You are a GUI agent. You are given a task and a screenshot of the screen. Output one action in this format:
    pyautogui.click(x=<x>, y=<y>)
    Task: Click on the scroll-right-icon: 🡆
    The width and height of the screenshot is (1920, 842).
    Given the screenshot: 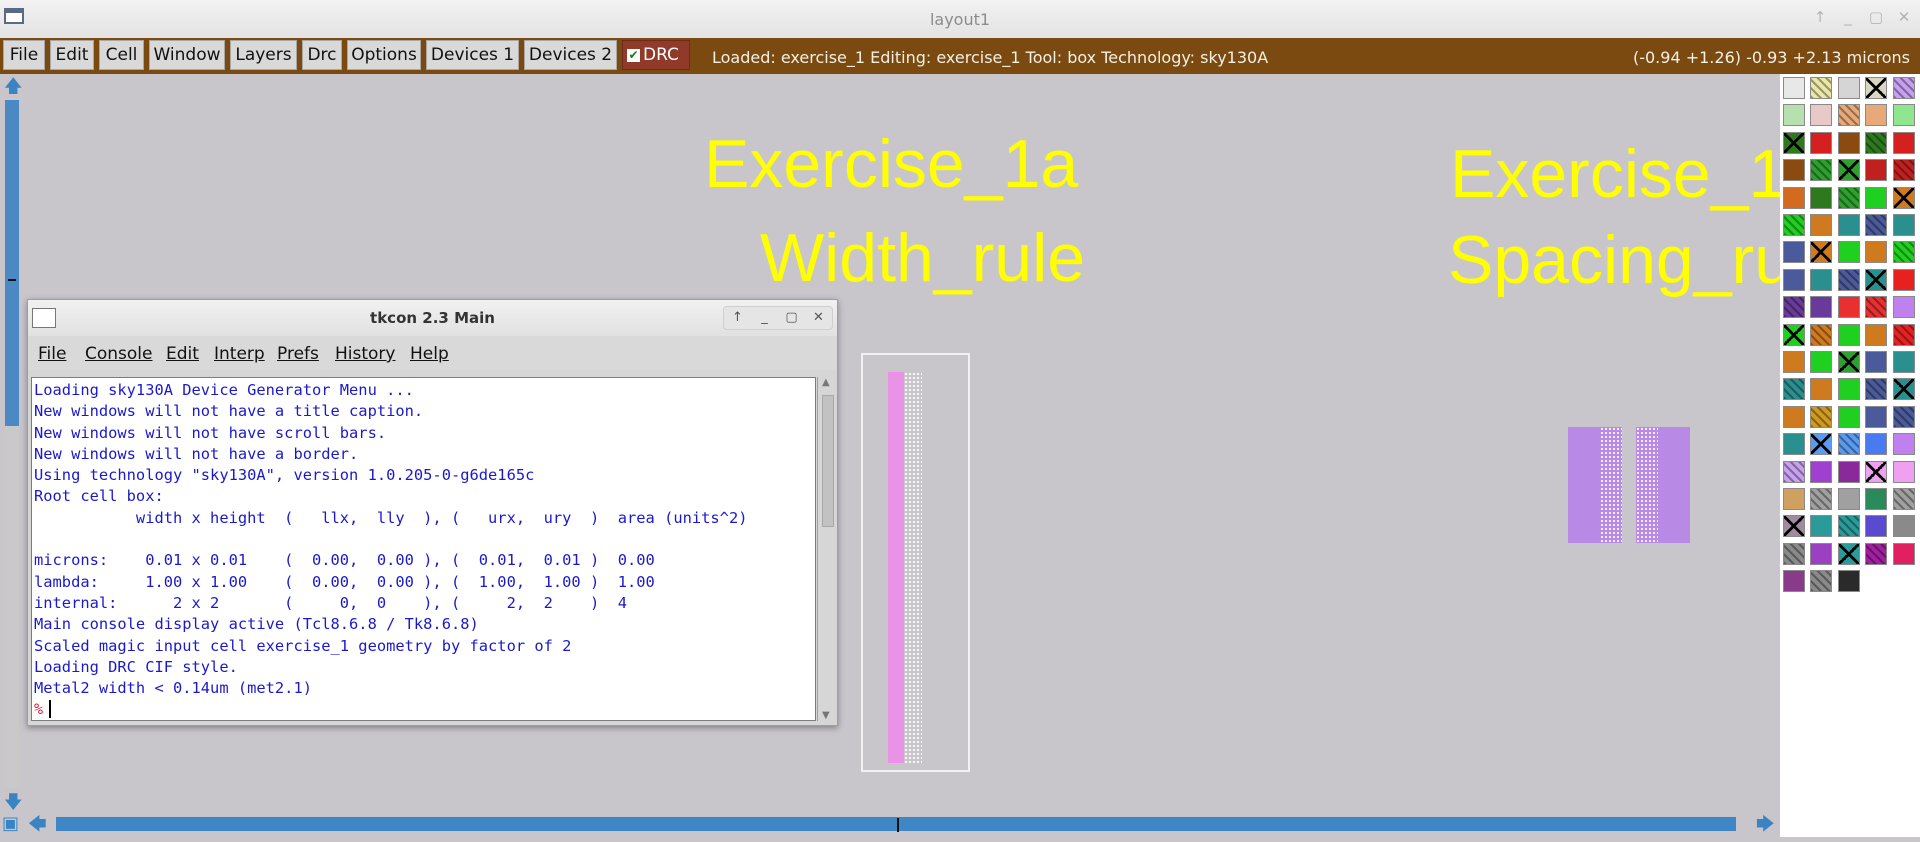 What is the action you would take?
    pyautogui.click(x=1765, y=827)
    